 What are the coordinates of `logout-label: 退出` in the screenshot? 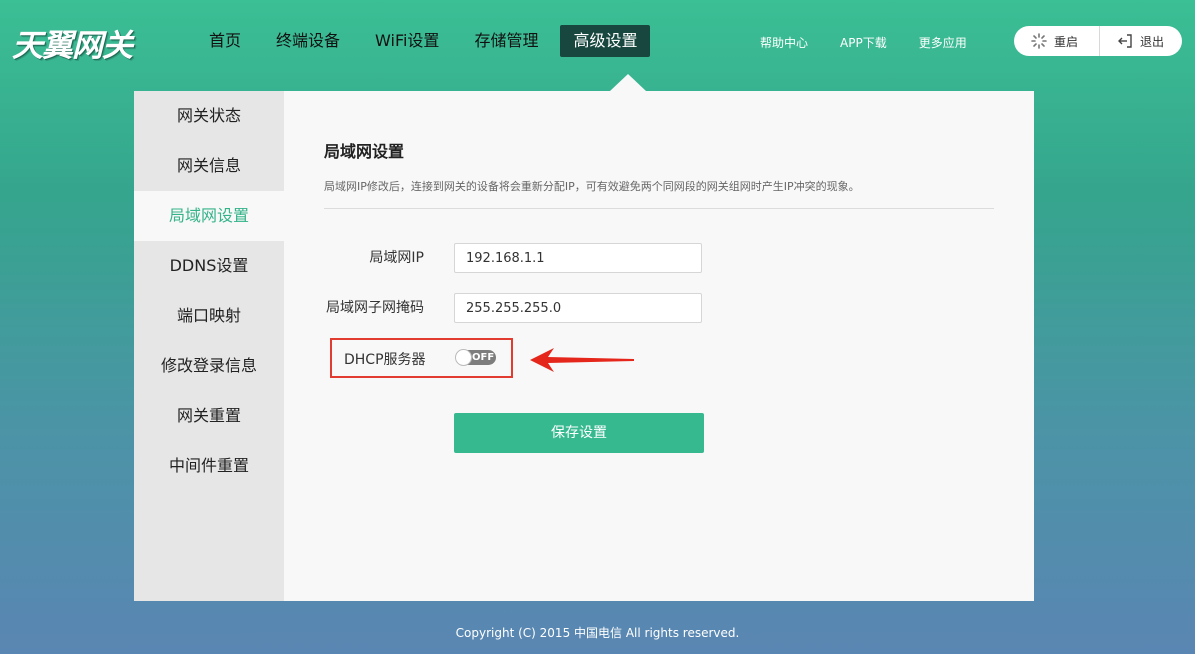 It's located at (1152, 41).